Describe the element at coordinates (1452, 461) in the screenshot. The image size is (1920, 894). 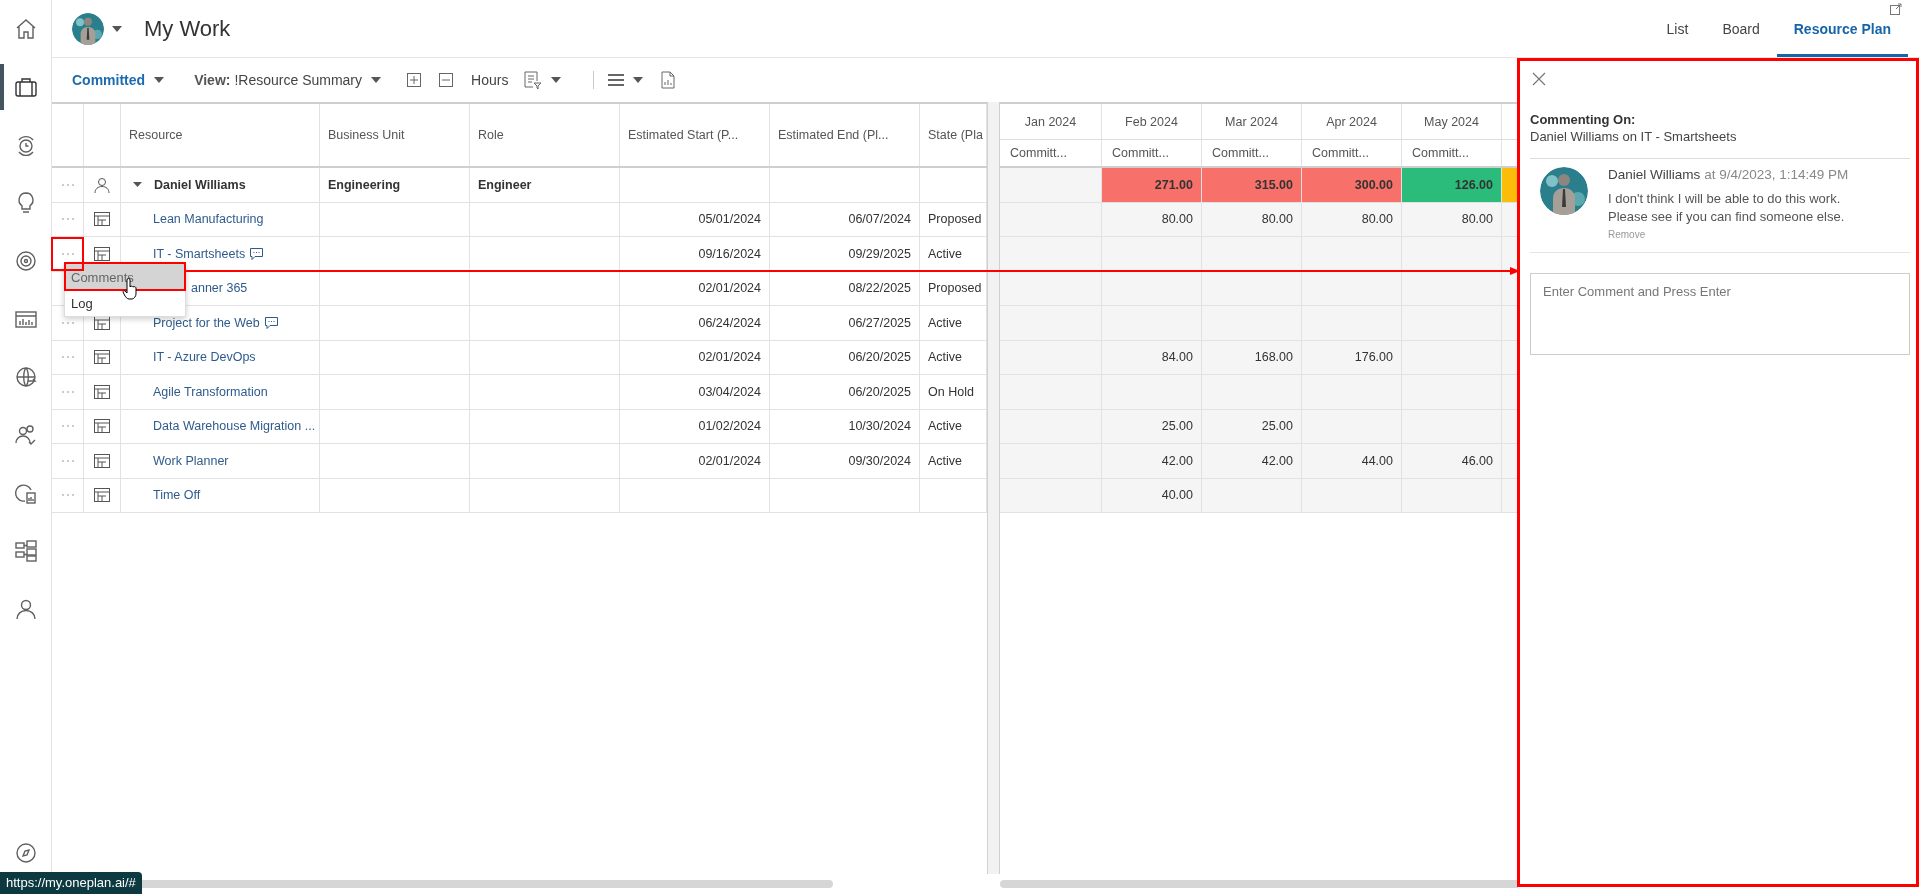
I see `hours-cell: 46.00` at that location.